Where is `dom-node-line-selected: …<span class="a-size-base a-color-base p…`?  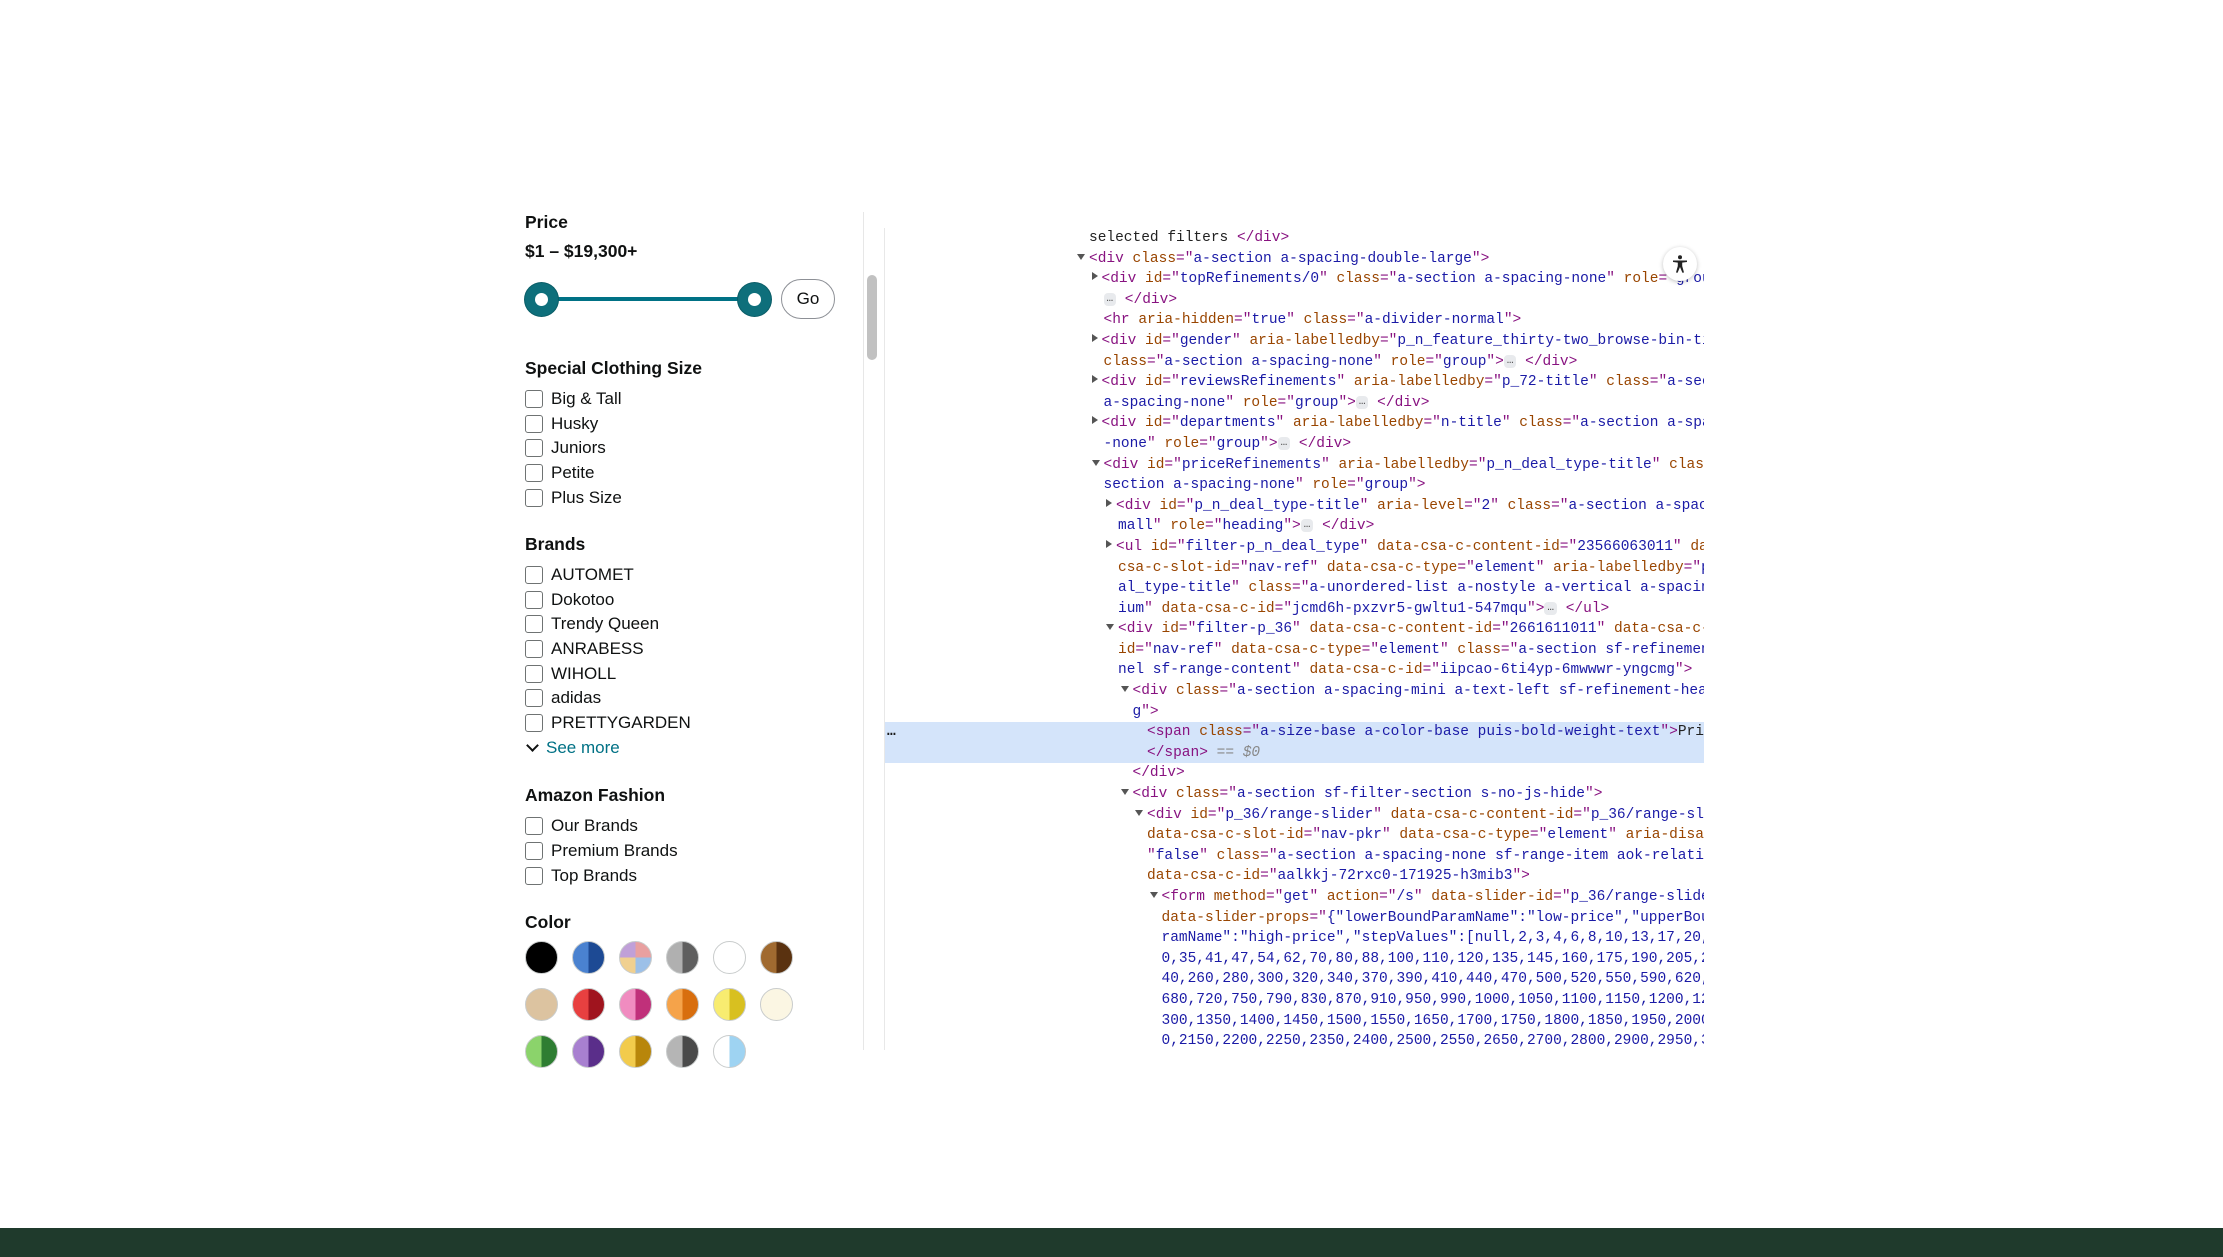 dom-node-line-selected: …<span class="a-size-base a-color-base p… is located at coordinates (1294, 732).